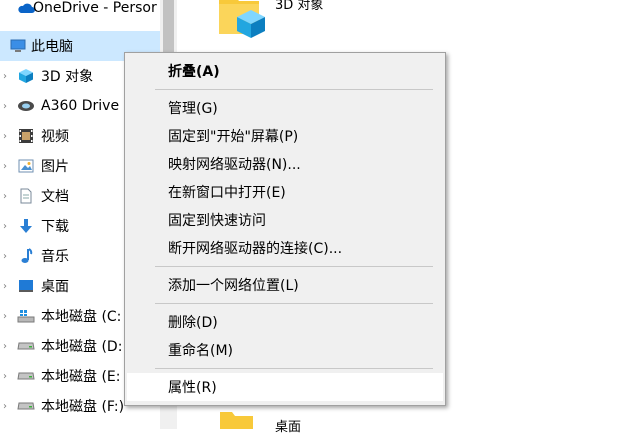 The width and height of the screenshot is (630, 435). Describe the element at coordinates (217, 221) in the screenshot. I see `menu-label-pin-quick-access: 固定到快速访问` at that location.